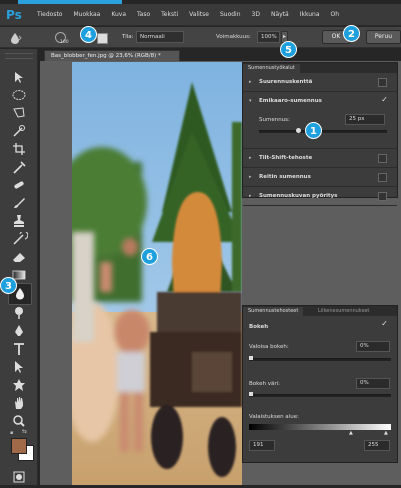  What do you see at coordinates (19, 267) in the screenshot?
I see `toolbox: ▪ ⇆` at bounding box center [19, 267].